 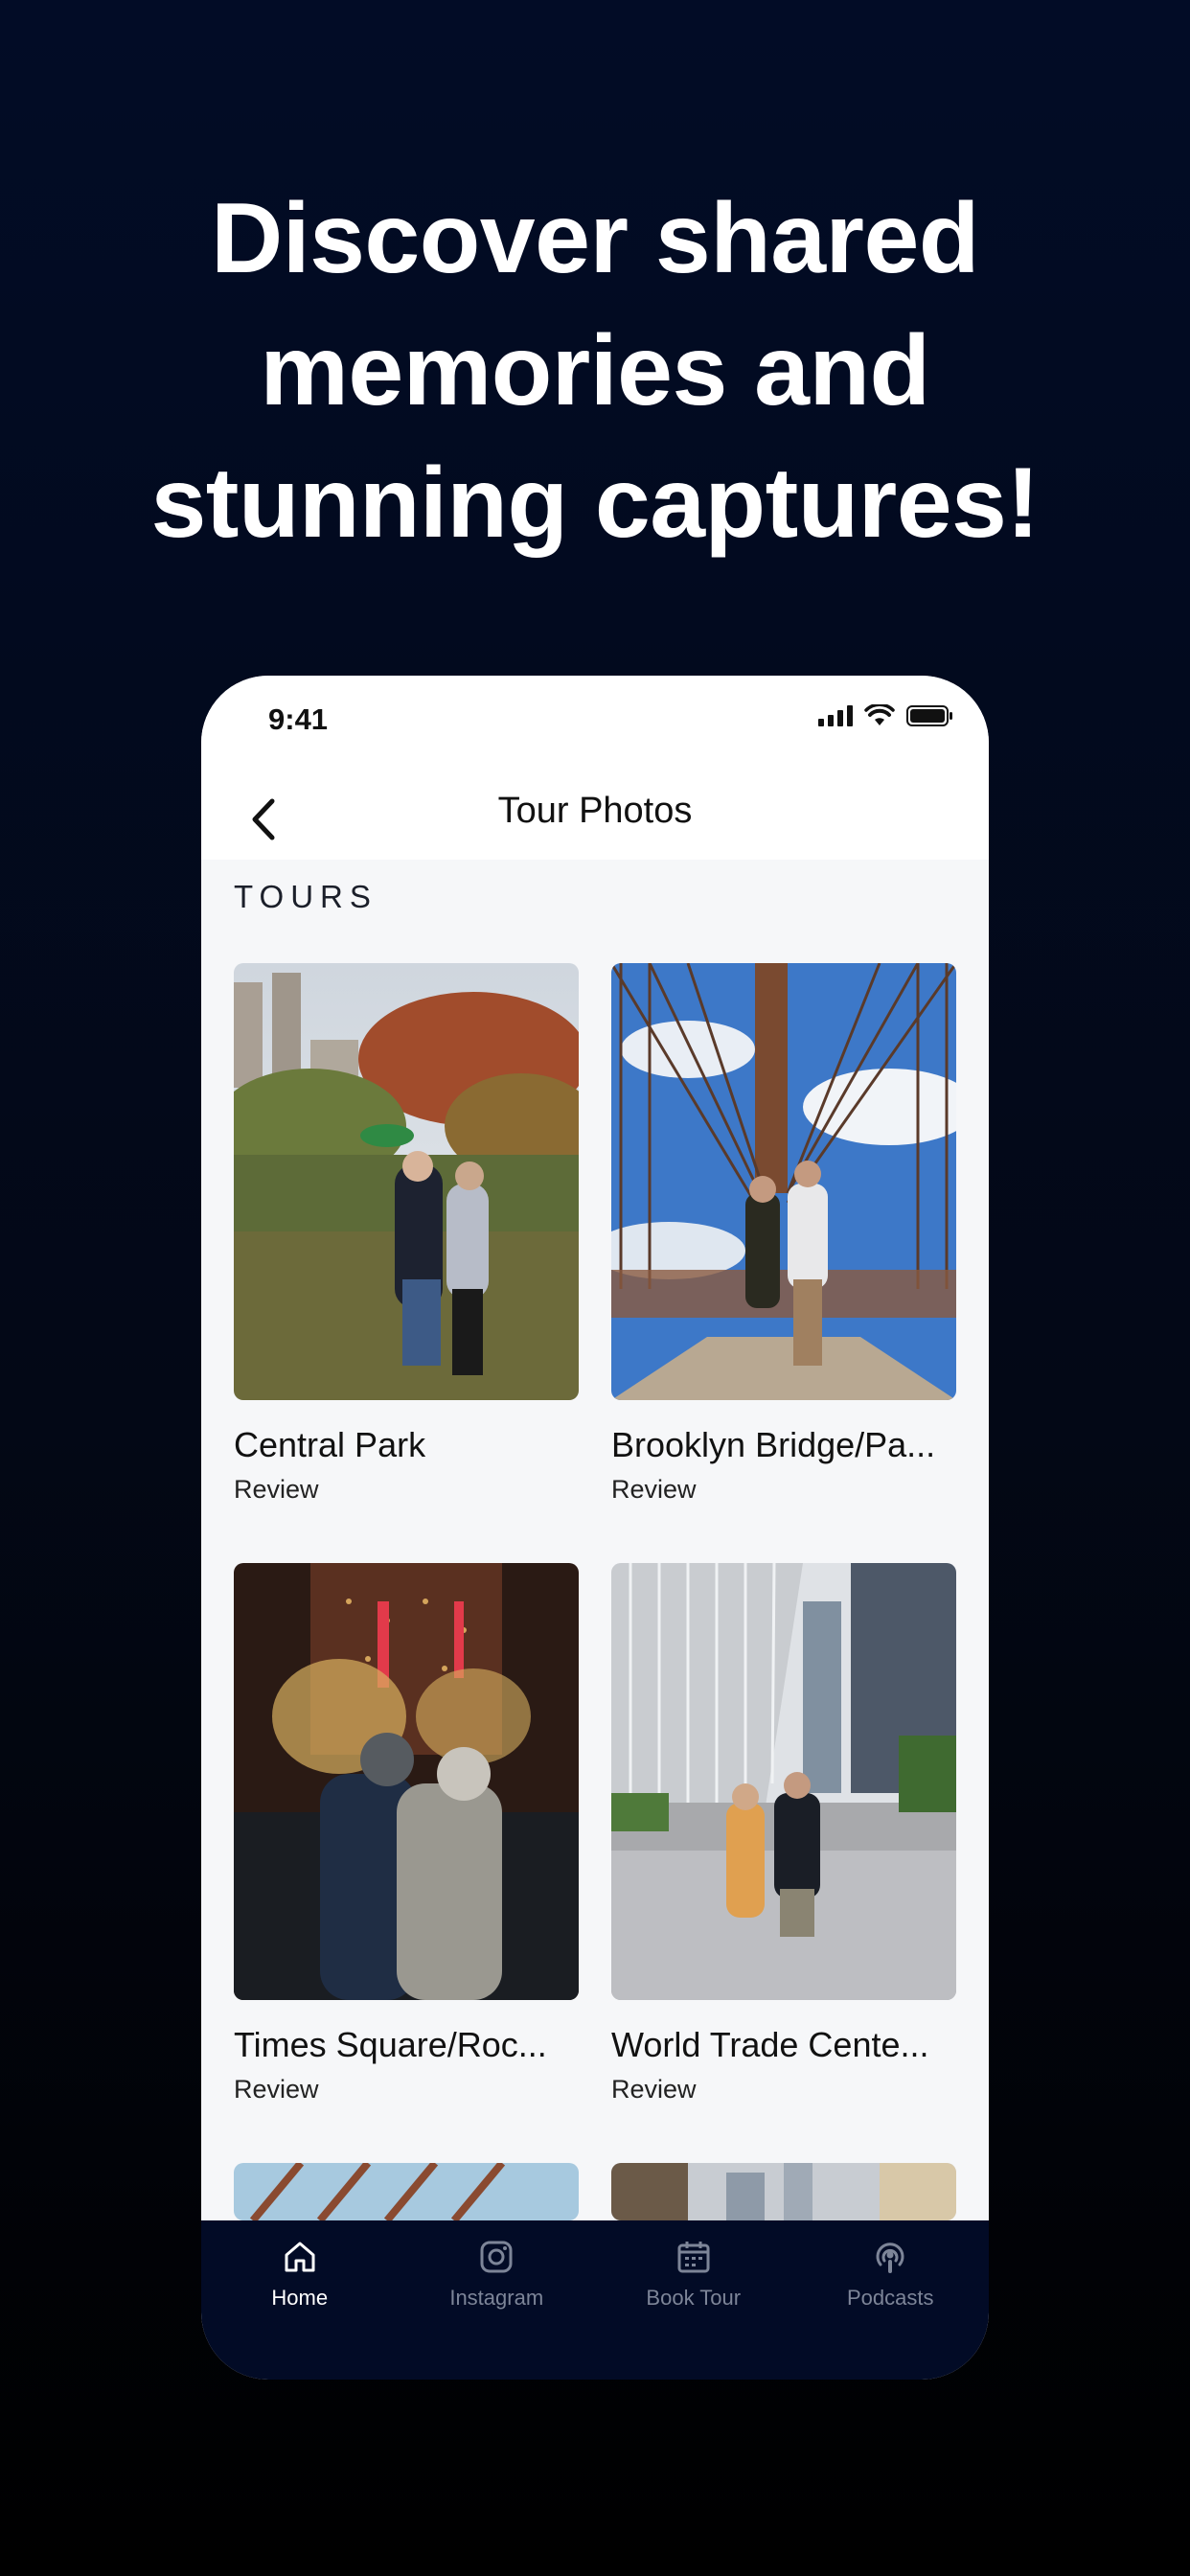 What do you see at coordinates (836, 715) in the screenshot?
I see `cellular-signal-icon` at bounding box center [836, 715].